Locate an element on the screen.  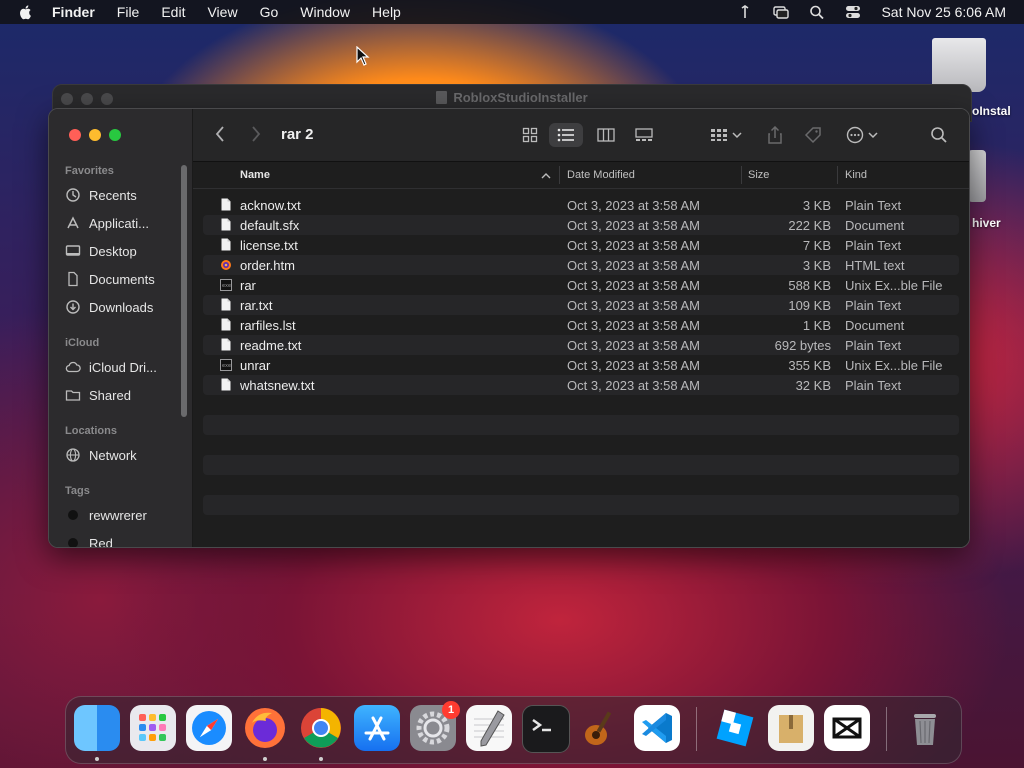
search-icon is located at coordinates (939, 135).